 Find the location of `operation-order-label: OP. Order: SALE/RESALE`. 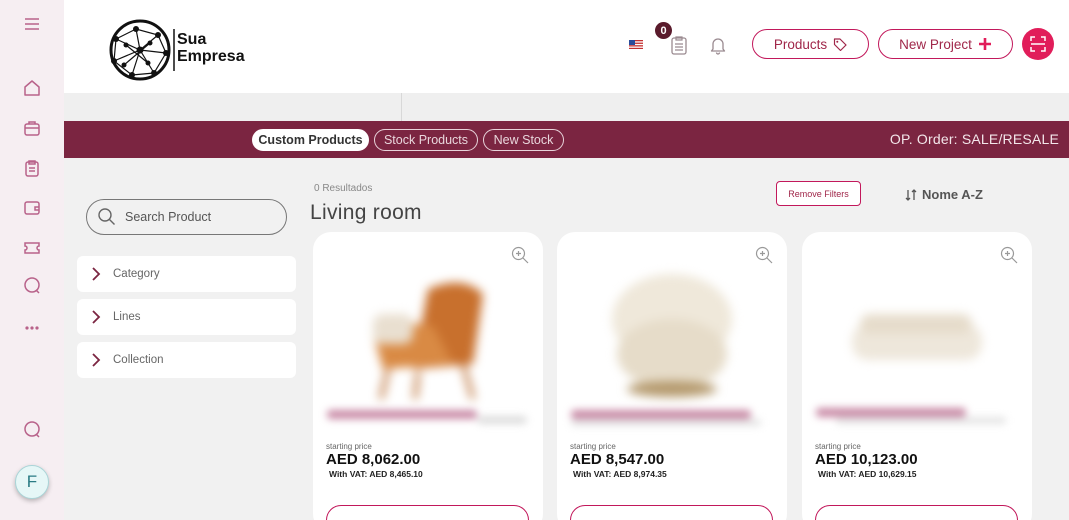

operation-order-label: OP. Order: SALE/RESALE is located at coordinates (974, 139).